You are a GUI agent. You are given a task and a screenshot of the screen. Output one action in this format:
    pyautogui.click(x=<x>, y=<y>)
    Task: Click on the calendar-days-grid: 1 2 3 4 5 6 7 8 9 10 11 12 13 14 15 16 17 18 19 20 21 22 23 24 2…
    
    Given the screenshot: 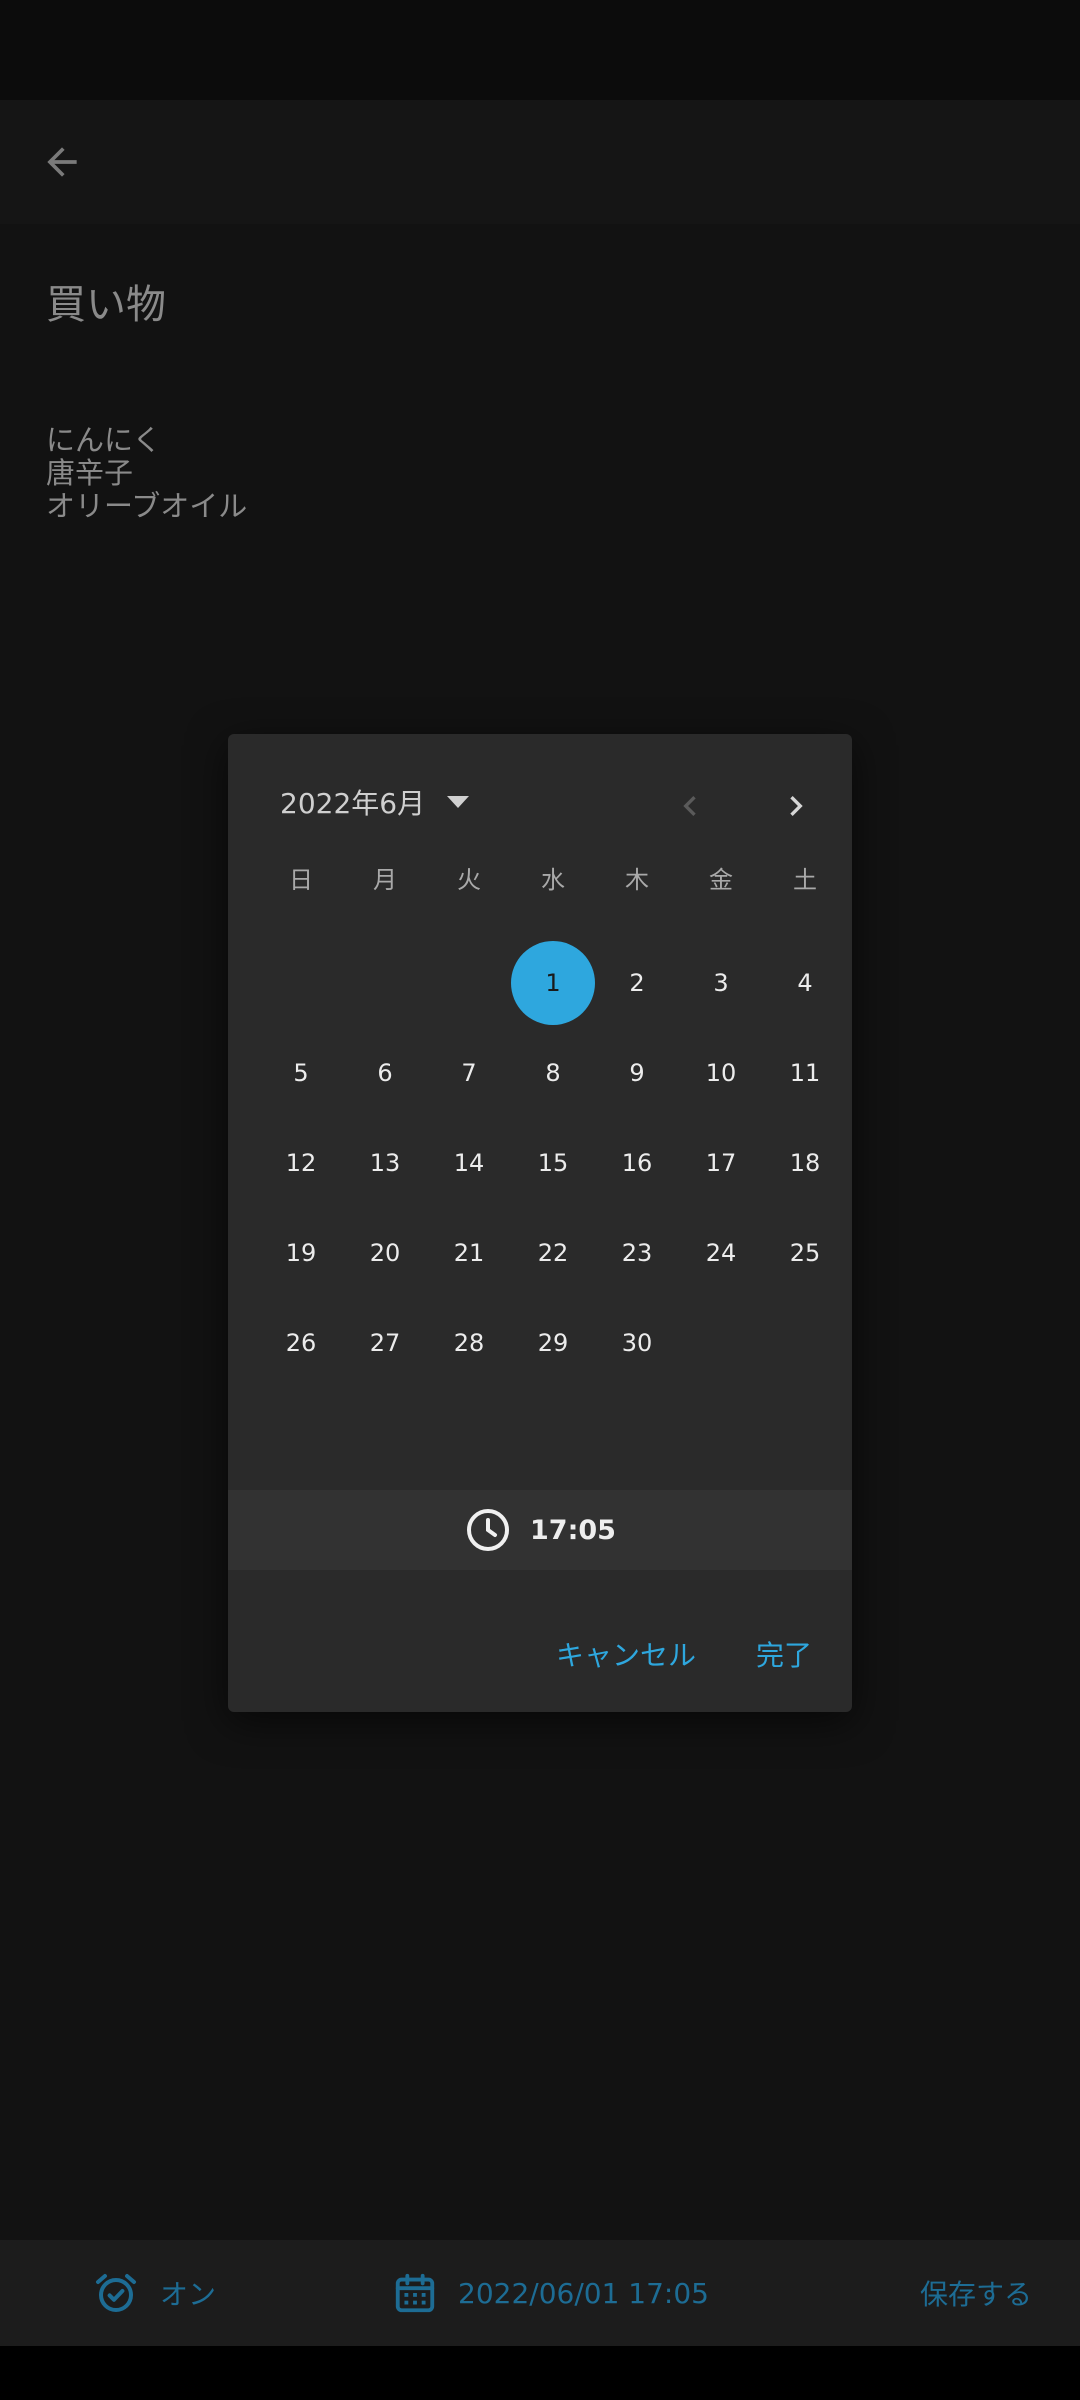 What is the action you would take?
    pyautogui.click(x=553, y=1163)
    